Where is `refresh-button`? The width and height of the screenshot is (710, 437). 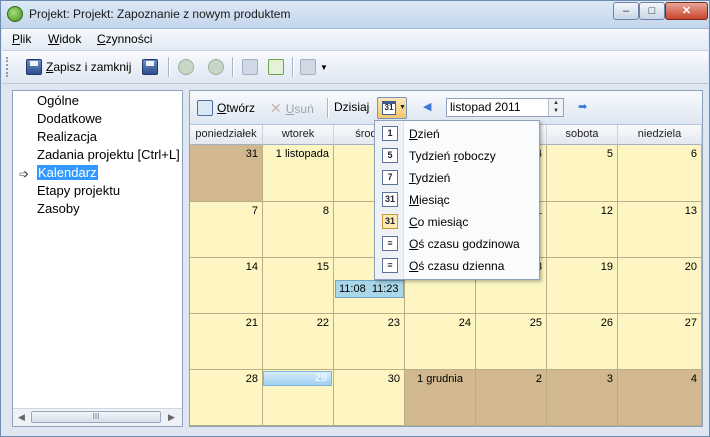
refresh-button is located at coordinates (276, 67).